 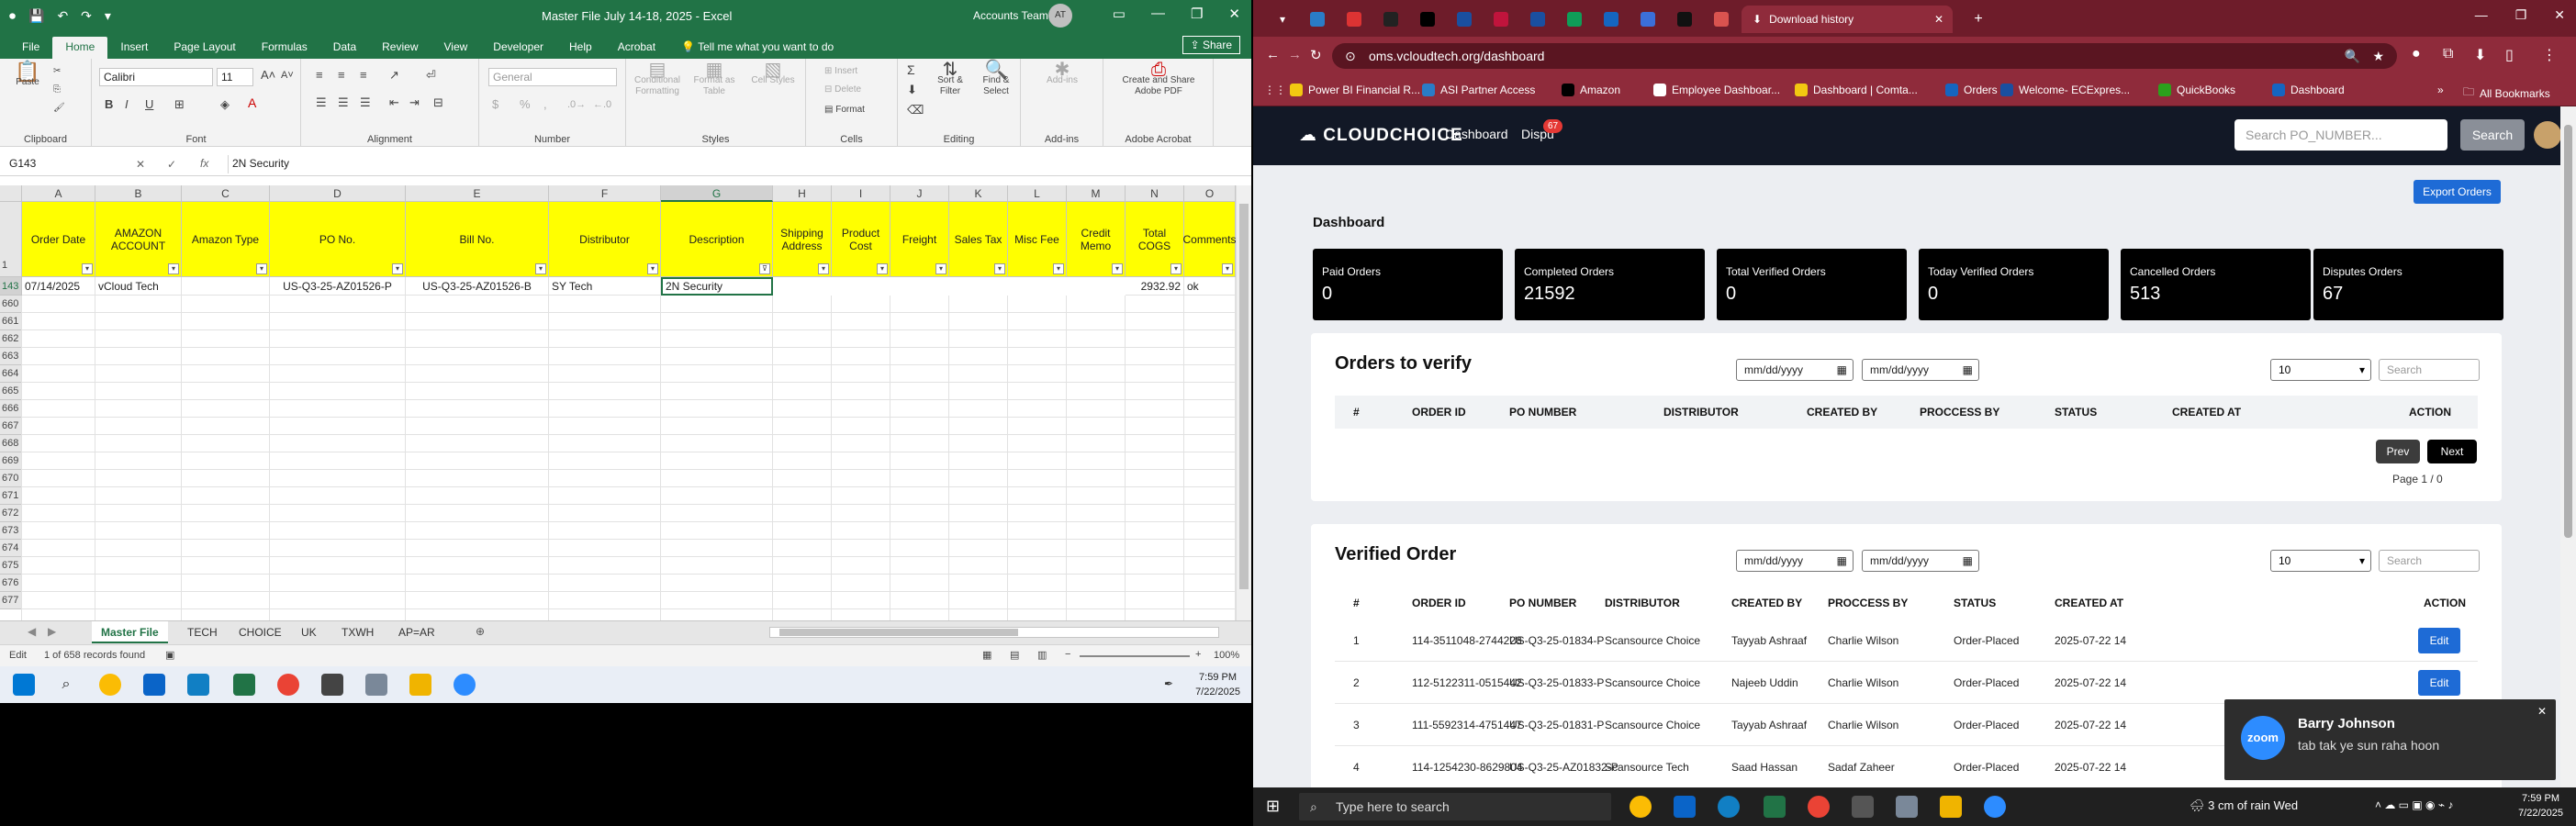 What do you see at coordinates (1226, 655) in the screenshot?
I see `zoom-level: 100%` at bounding box center [1226, 655].